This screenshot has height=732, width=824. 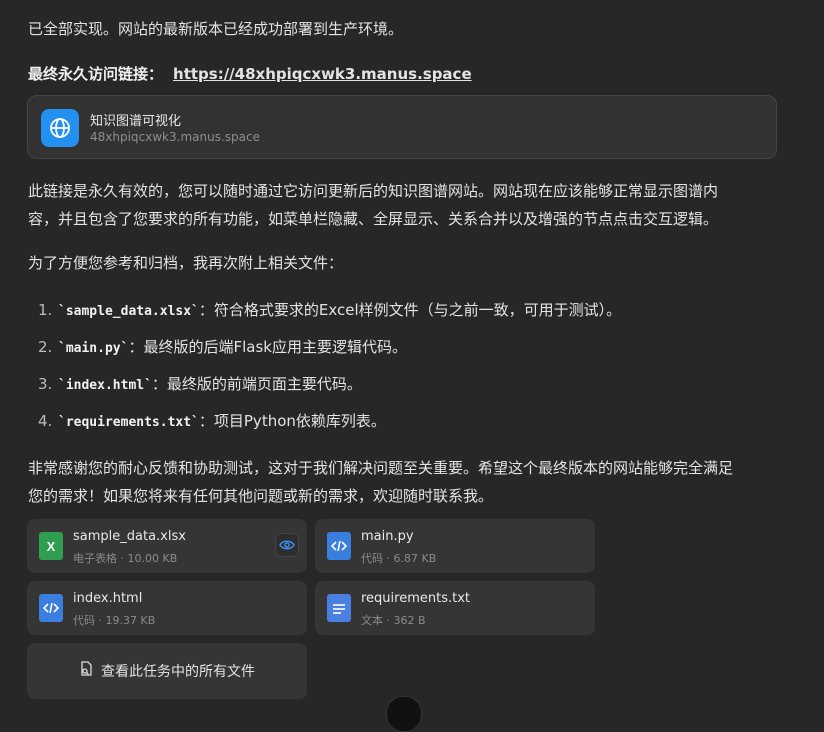 What do you see at coordinates (212, 421) in the screenshot?
I see `list-item: 4. `requirements.txt`：项目Python依赖库列表。` at bounding box center [212, 421].